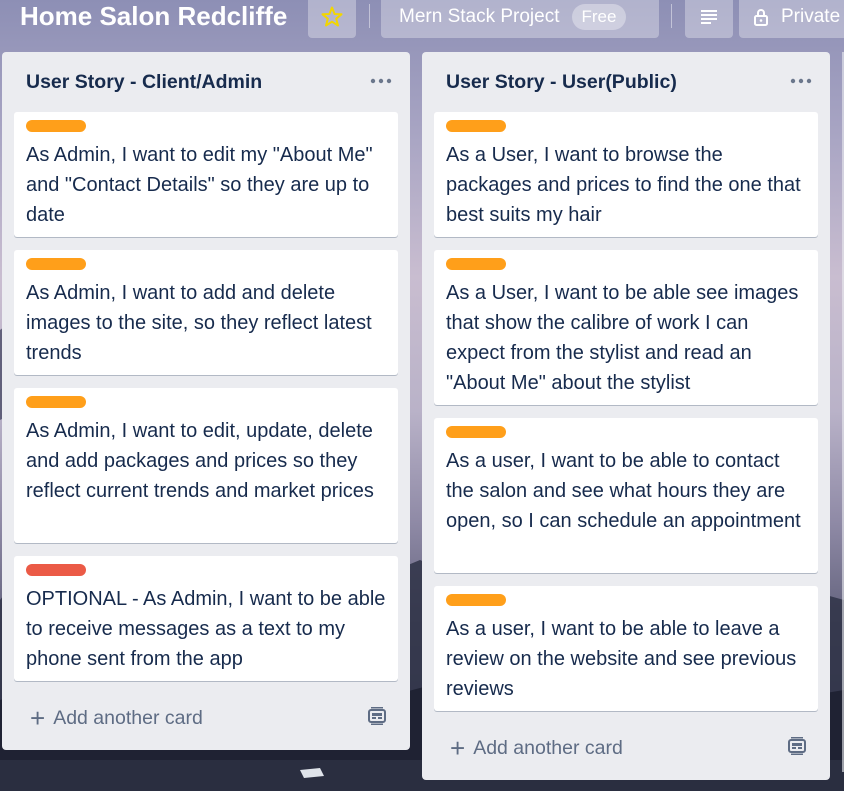 The width and height of the screenshot is (844, 791). What do you see at coordinates (811, 16) in the screenshot?
I see `visibility-label: Private` at bounding box center [811, 16].